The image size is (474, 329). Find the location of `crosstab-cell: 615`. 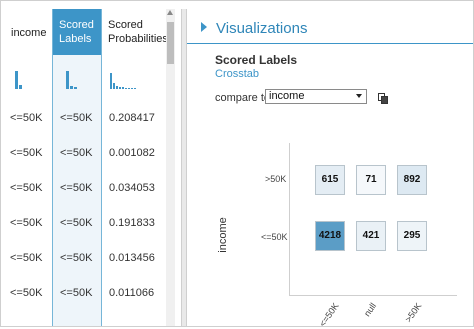

crosstab-cell: 615 is located at coordinates (330, 180).